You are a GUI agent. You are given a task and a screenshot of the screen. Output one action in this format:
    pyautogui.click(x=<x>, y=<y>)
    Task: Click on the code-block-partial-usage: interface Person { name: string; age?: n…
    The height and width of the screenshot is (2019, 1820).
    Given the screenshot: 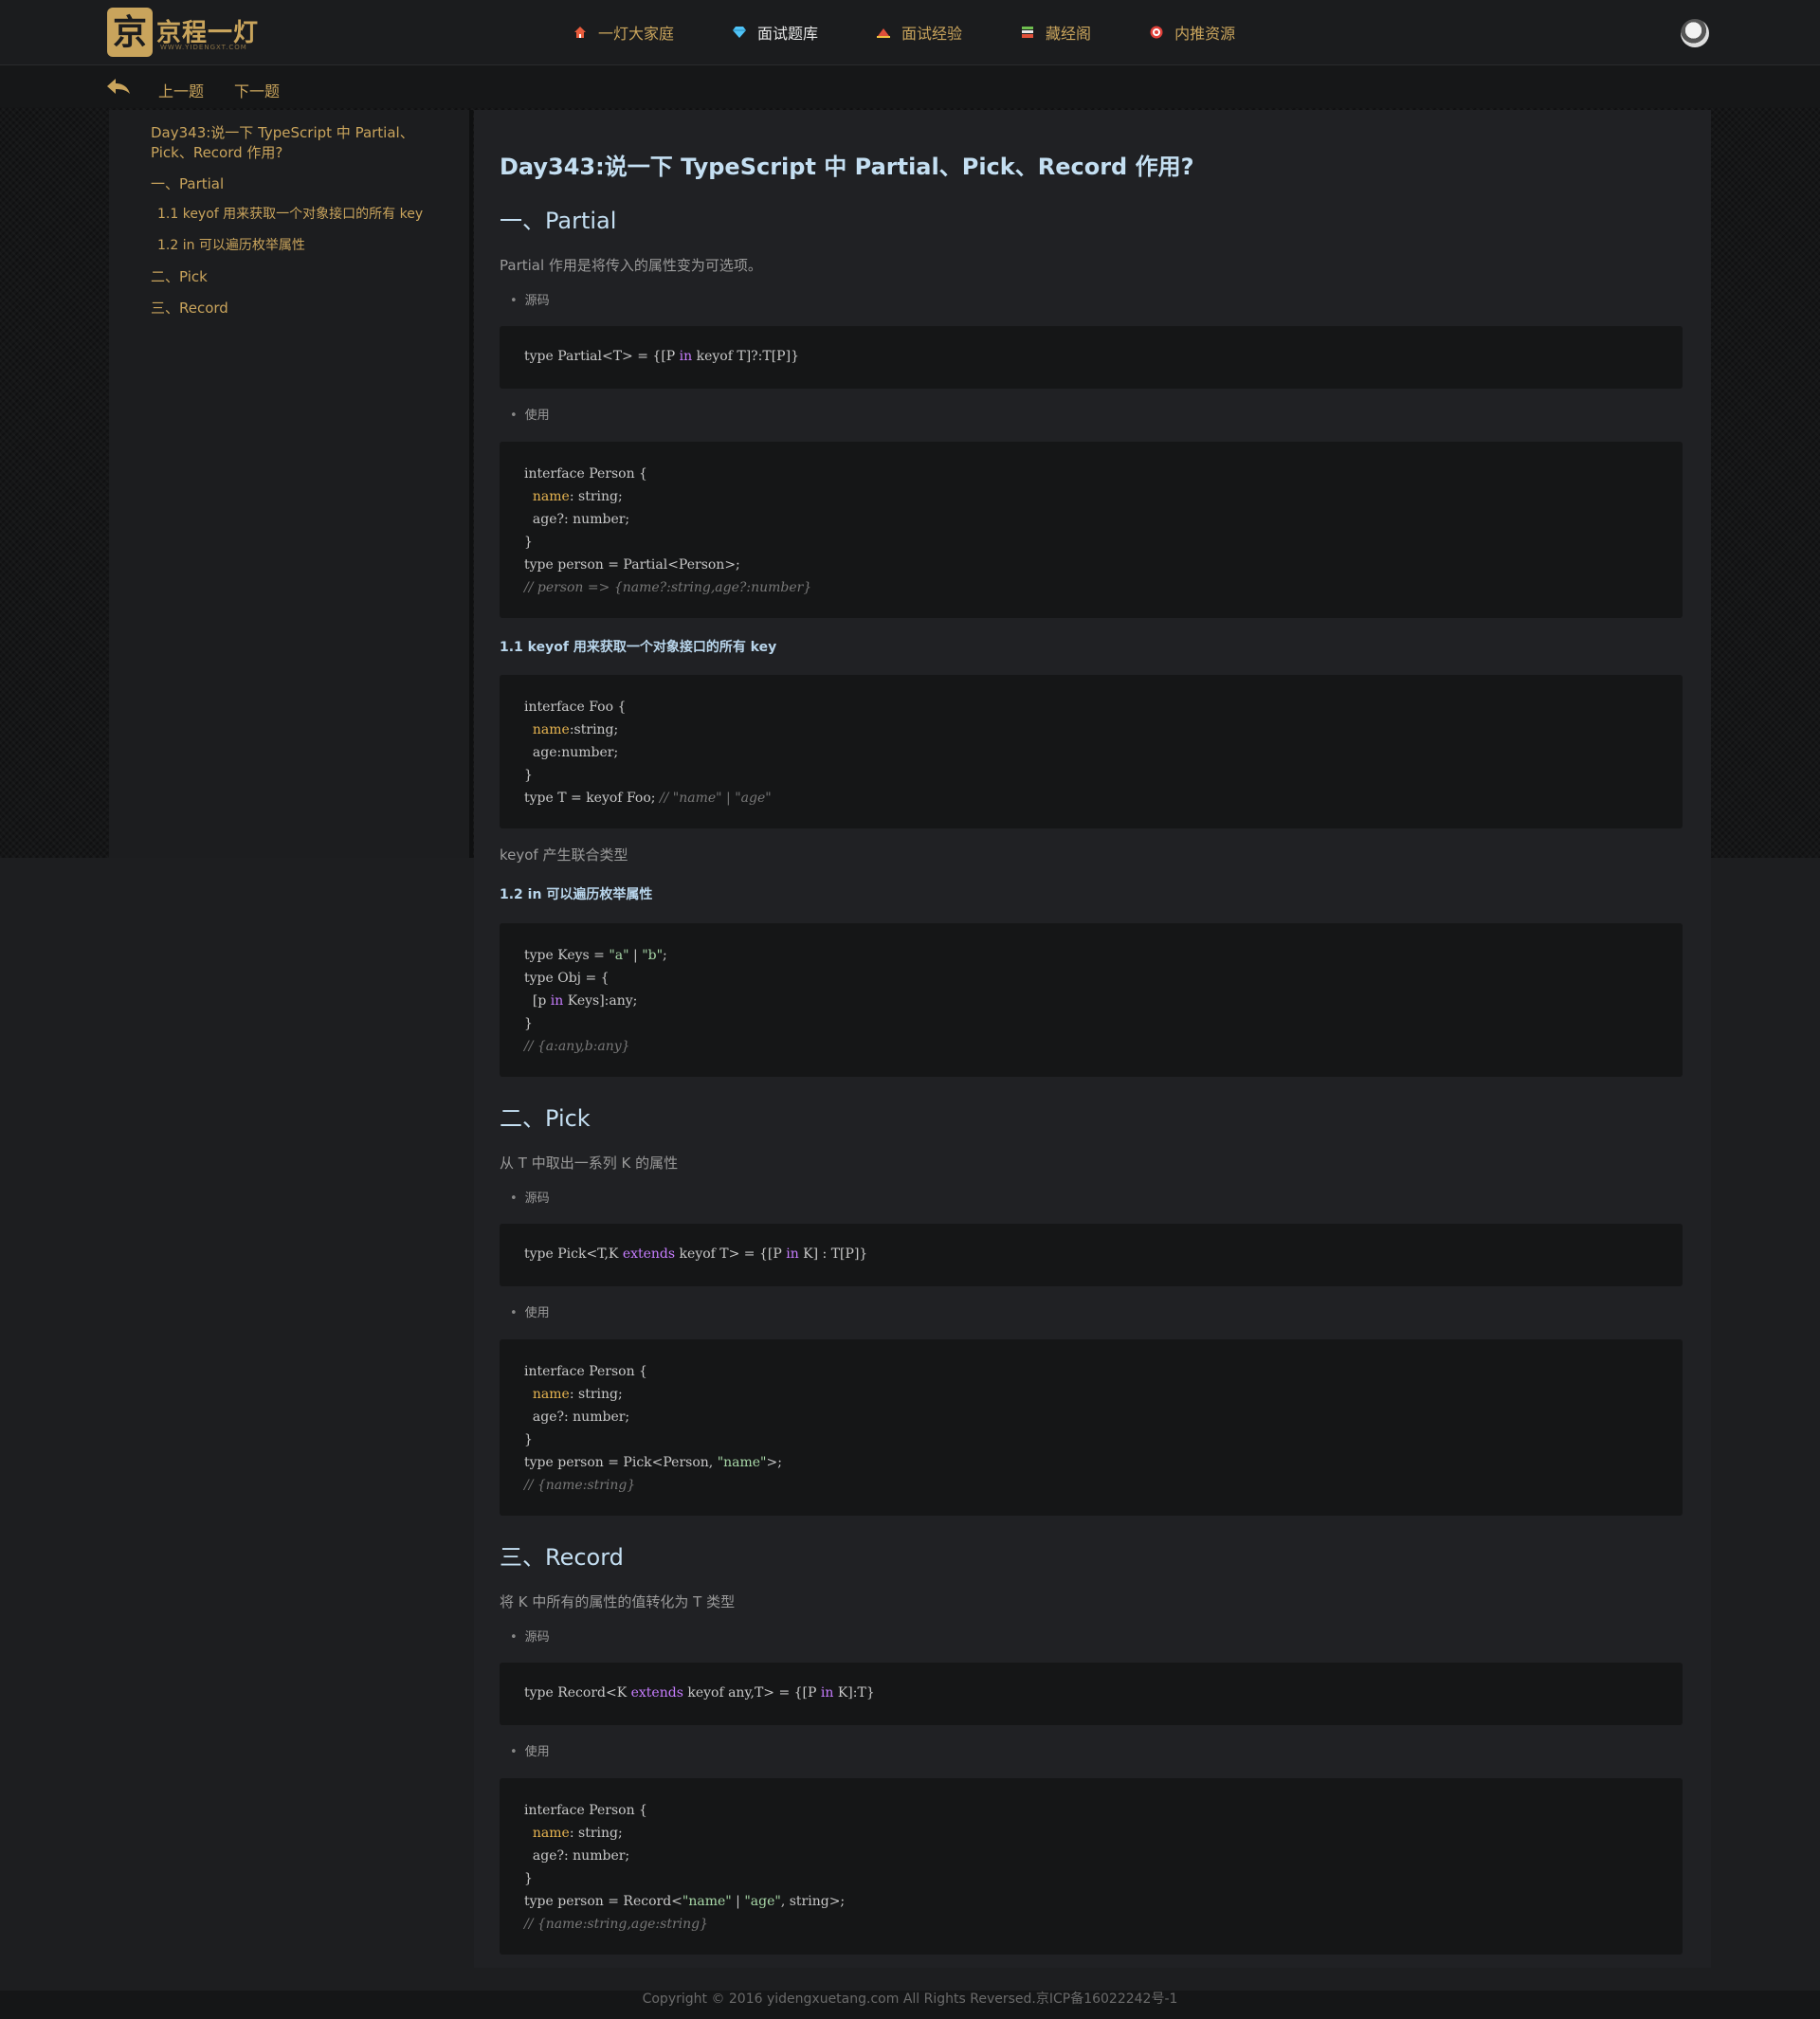 What is the action you would take?
    pyautogui.click(x=1091, y=530)
    